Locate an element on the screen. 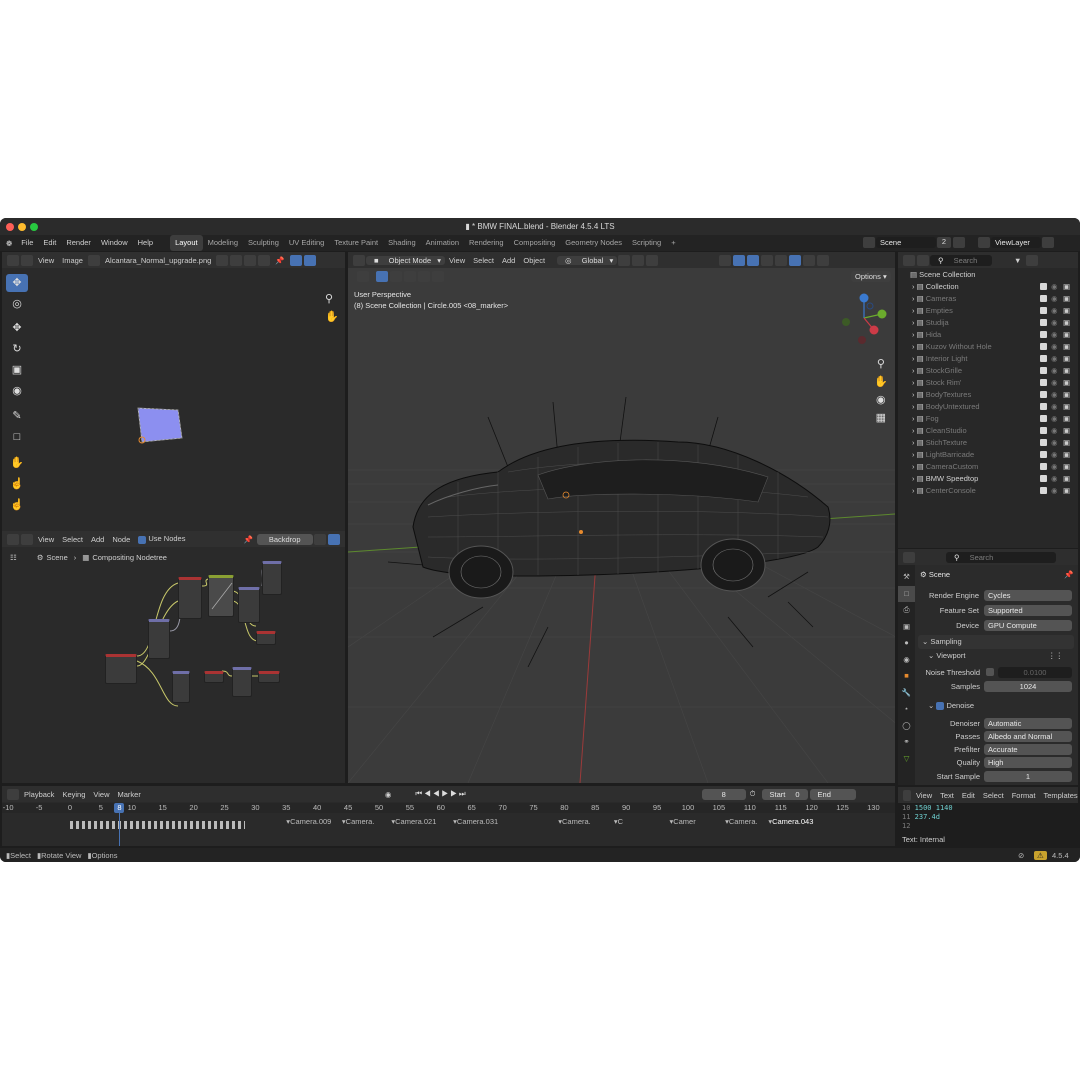  transform-orientation-dropdown: ◎ Global ▾ is located at coordinates (587, 260).